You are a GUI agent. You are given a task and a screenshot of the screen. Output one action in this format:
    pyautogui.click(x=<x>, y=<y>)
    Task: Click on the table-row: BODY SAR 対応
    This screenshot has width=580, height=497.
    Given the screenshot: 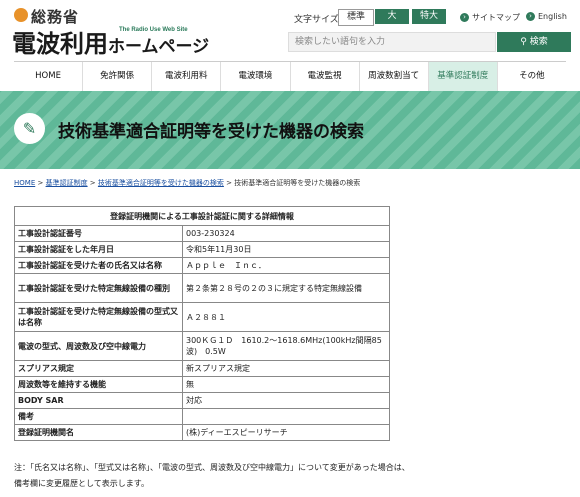 What is the action you would take?
    pyautogui.click(x=202, y=400)
    